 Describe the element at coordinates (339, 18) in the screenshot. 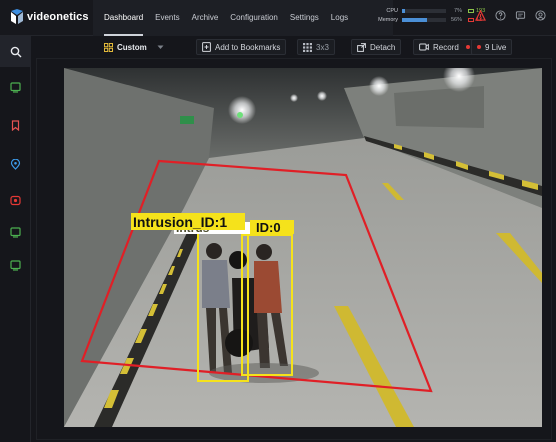

I see `nav-logs: Logs` at that location.